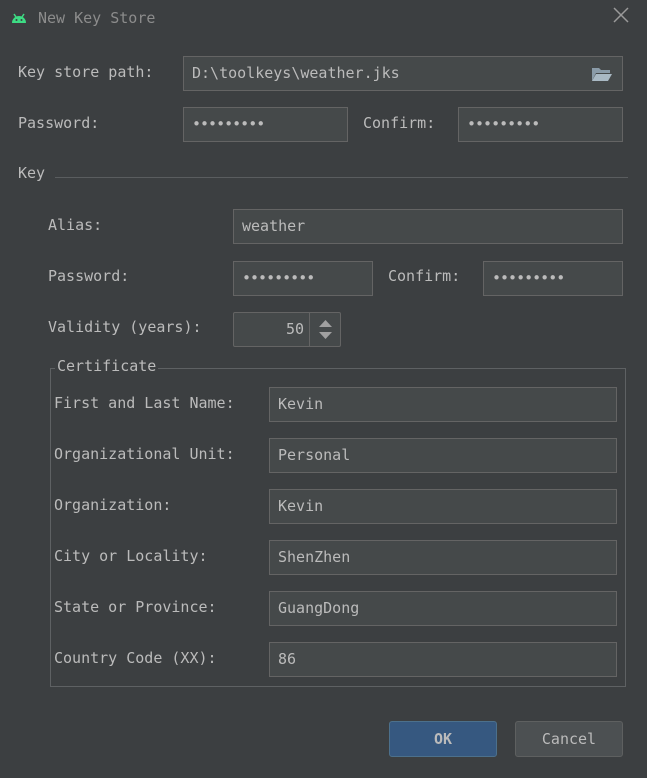 The image size is (647, 778). Describe the element at coordinates (399, 123) in the screenshot. I see `keystore-confirm-label: Confirm:` at that location.